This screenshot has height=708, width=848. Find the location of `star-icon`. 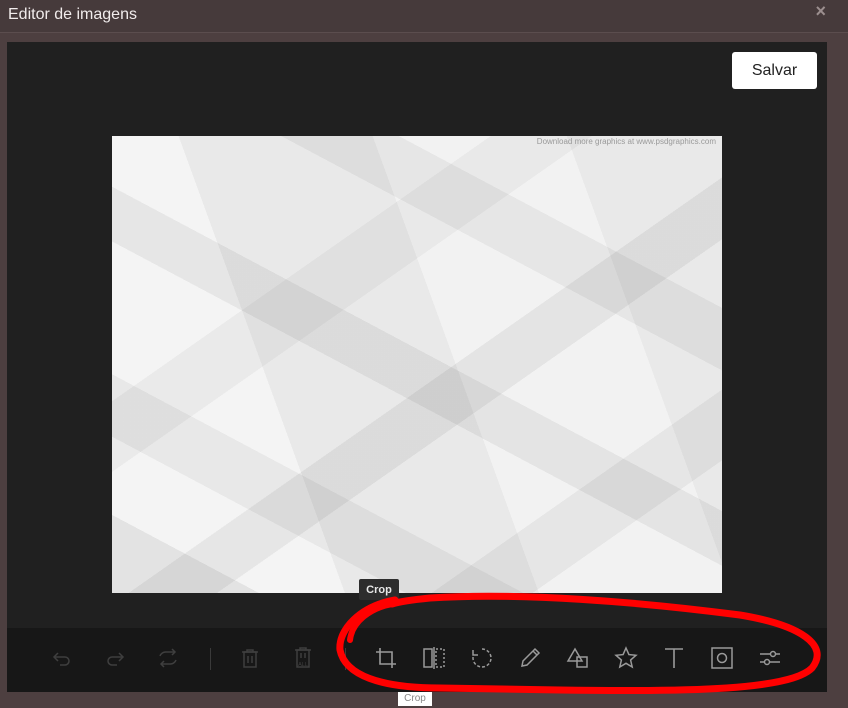

star-icon is located at coordinates (626, 658).